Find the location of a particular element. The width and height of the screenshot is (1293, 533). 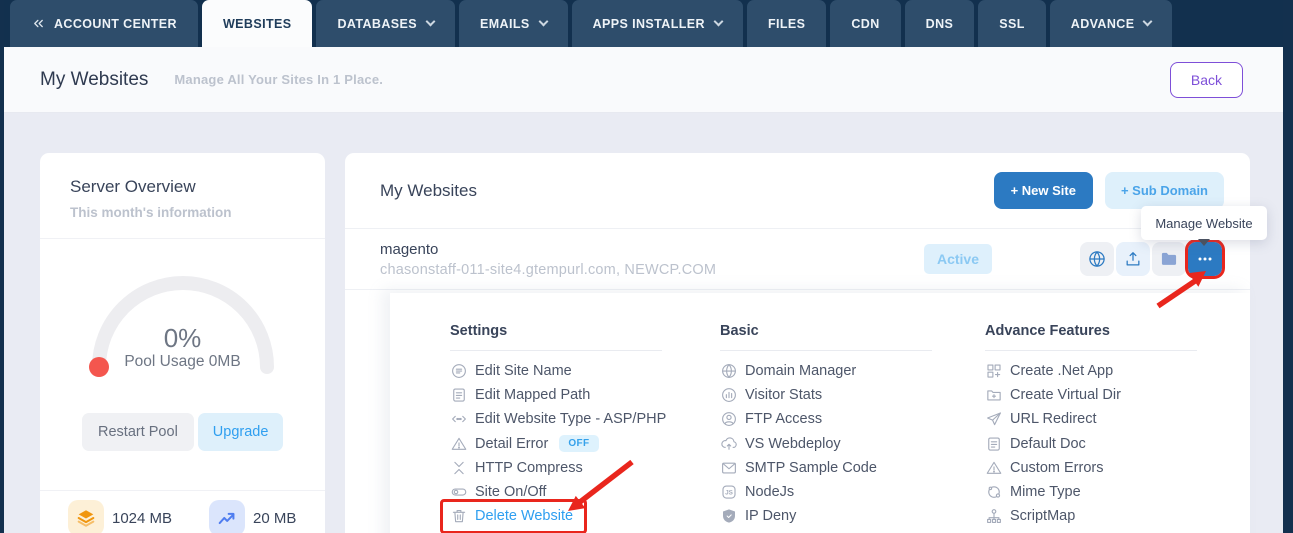

publish-action-button is located at coordinates (1133, 259).